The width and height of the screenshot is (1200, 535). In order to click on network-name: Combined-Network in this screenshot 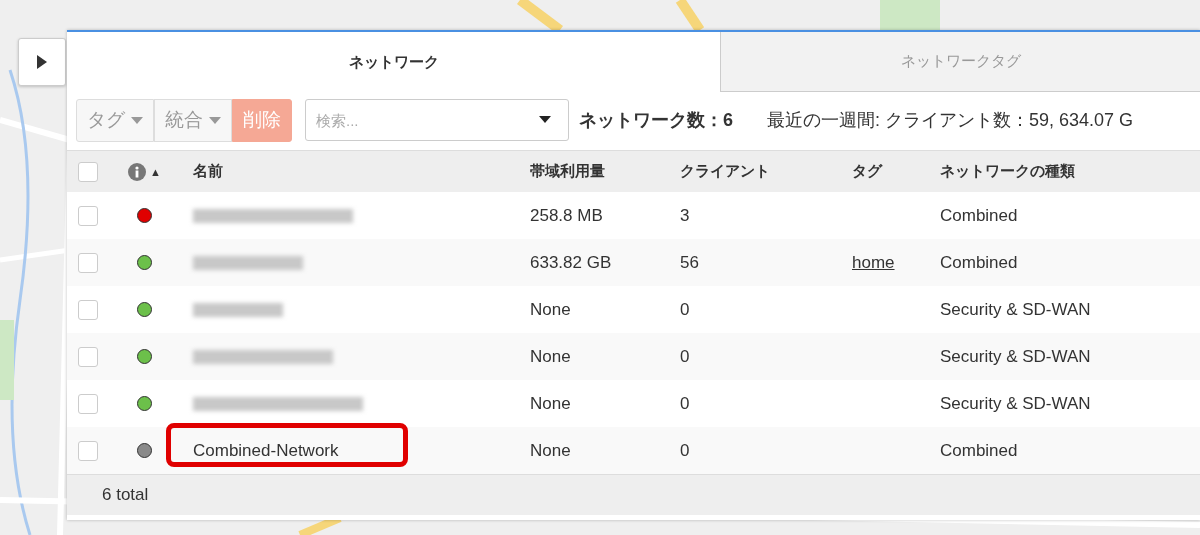, I will do `click(266, 450)`.